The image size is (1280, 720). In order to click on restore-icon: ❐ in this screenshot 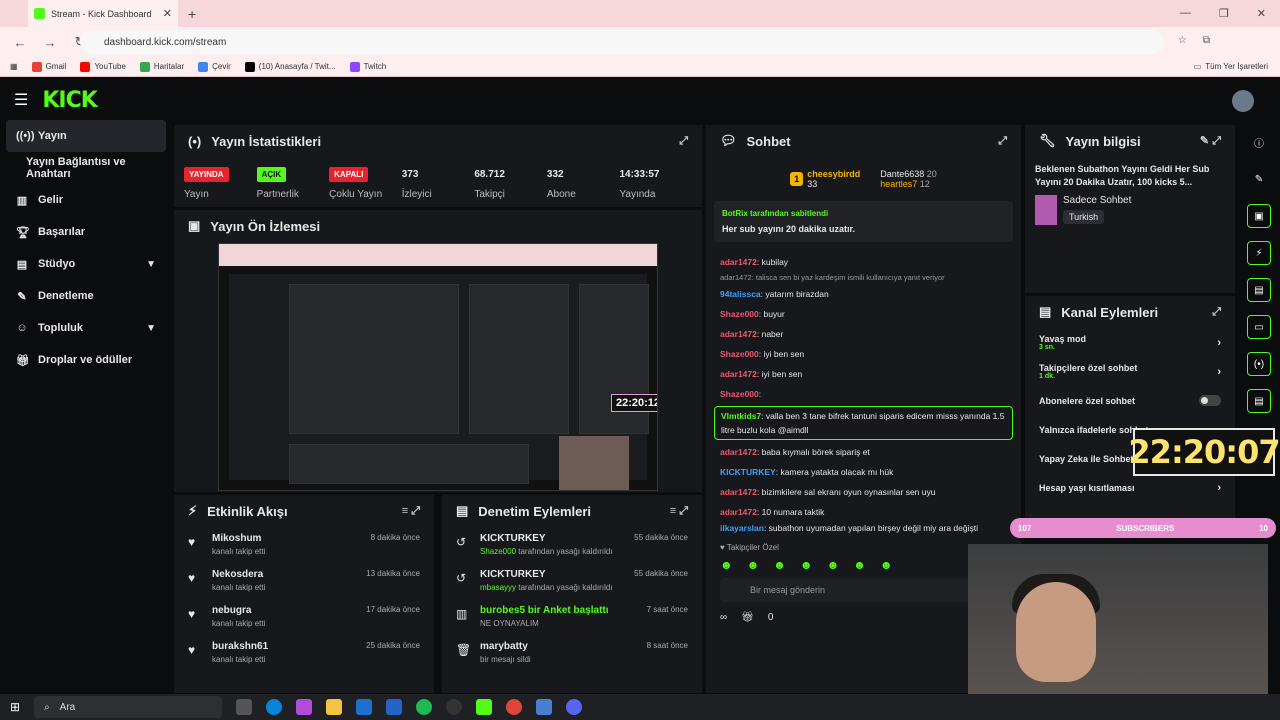, I will do `click(1224, 13)`.